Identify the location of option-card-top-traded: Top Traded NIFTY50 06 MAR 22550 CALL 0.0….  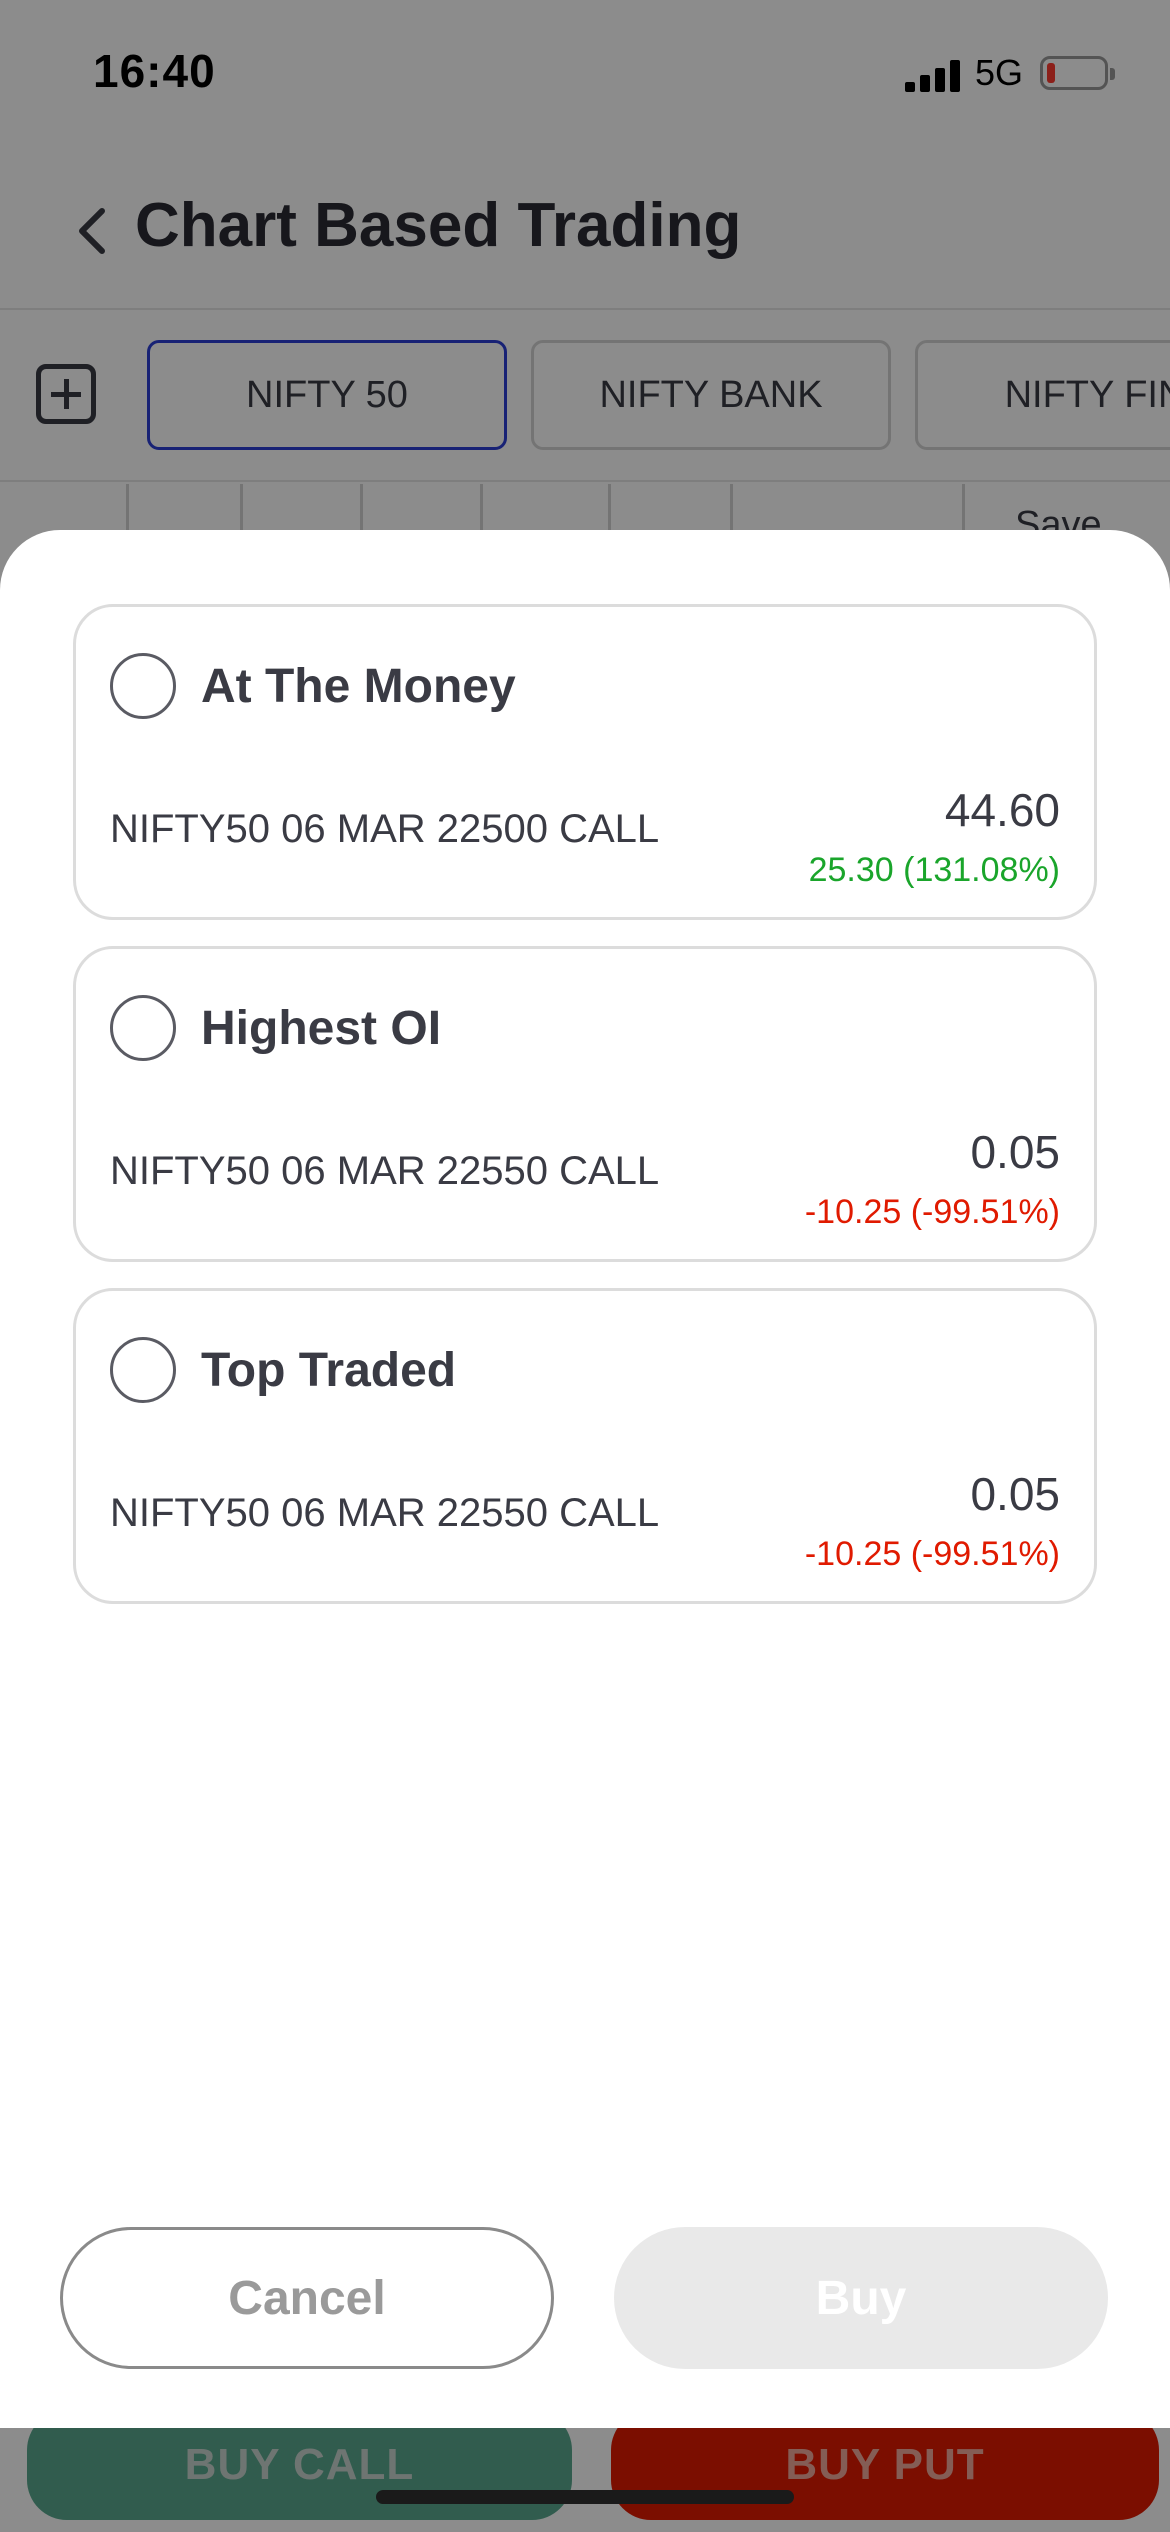
(585, 1446).